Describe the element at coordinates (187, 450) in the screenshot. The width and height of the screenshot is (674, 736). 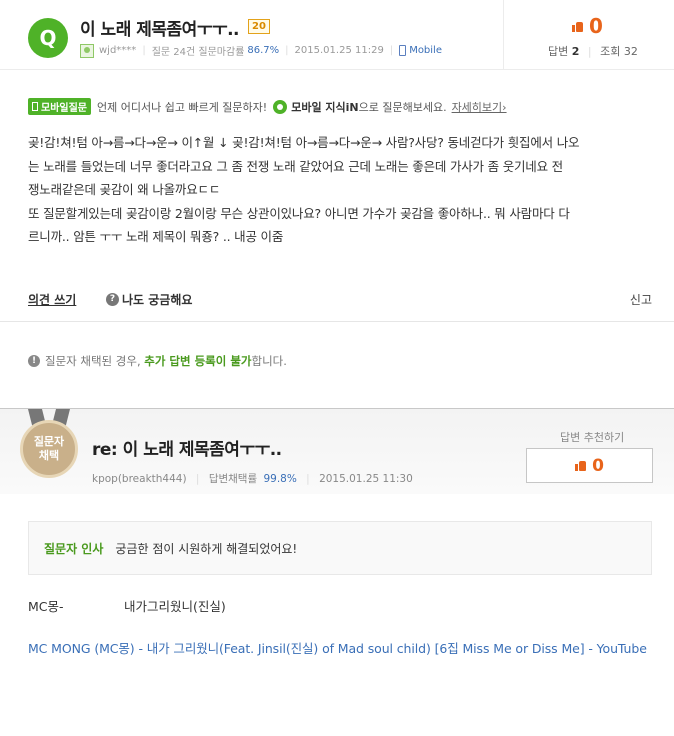
I see `answer-title: re: 이 노래 제목좀여ㅜㅜ..` at that location.